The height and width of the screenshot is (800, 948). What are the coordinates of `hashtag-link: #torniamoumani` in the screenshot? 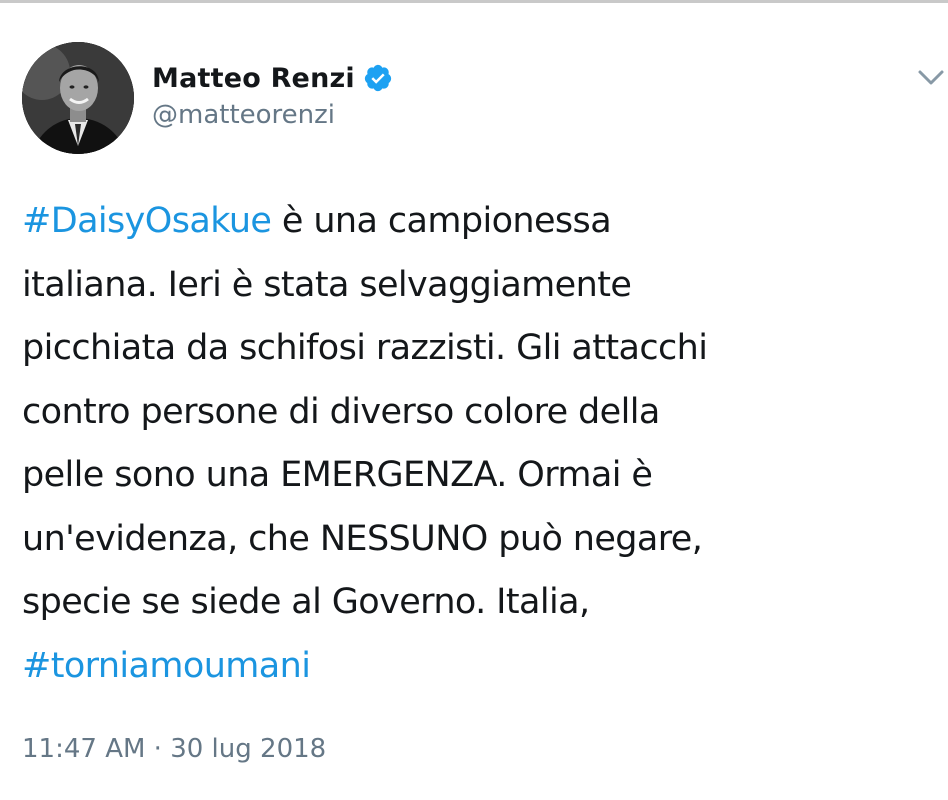 It's located at (166, 666).